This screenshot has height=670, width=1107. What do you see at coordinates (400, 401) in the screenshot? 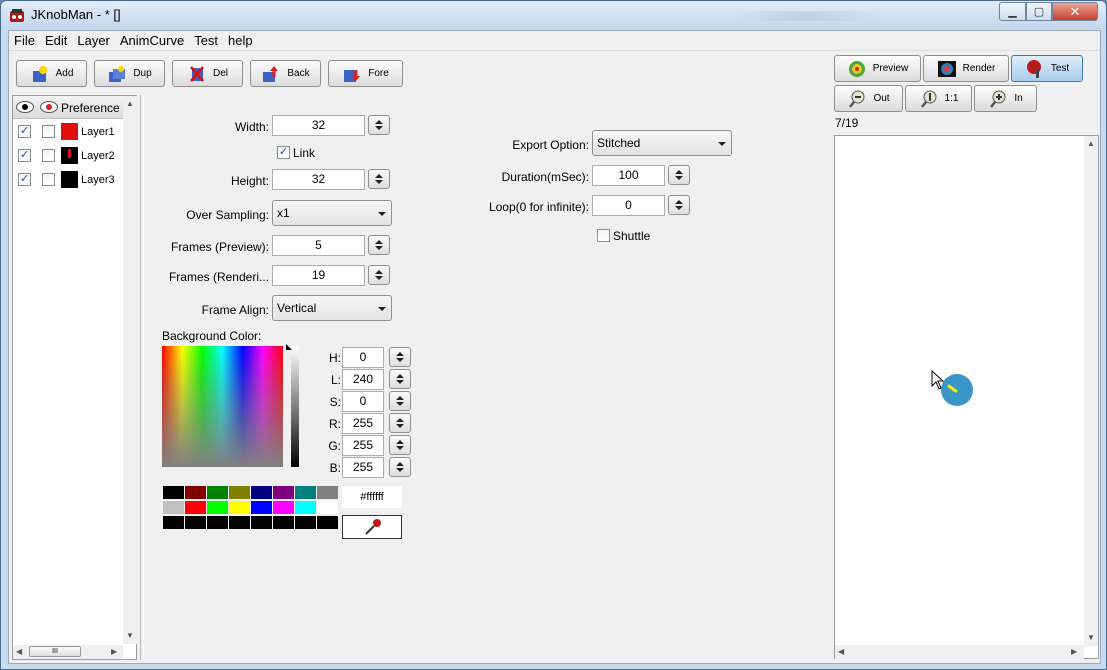
I see `s-spinner` at bounding box center [400, 401].